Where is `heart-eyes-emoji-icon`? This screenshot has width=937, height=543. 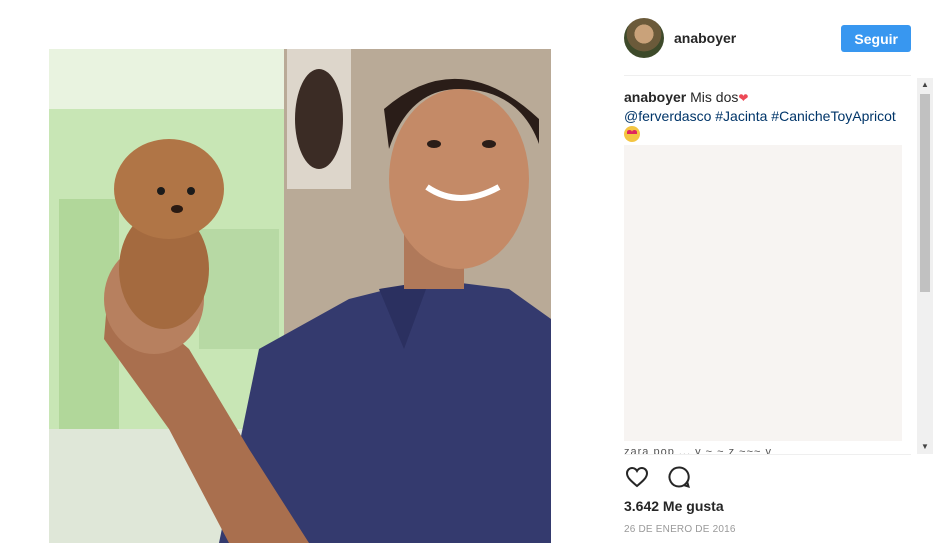
heart-eyes-emoji-icon is located at coordinates (632, 134).